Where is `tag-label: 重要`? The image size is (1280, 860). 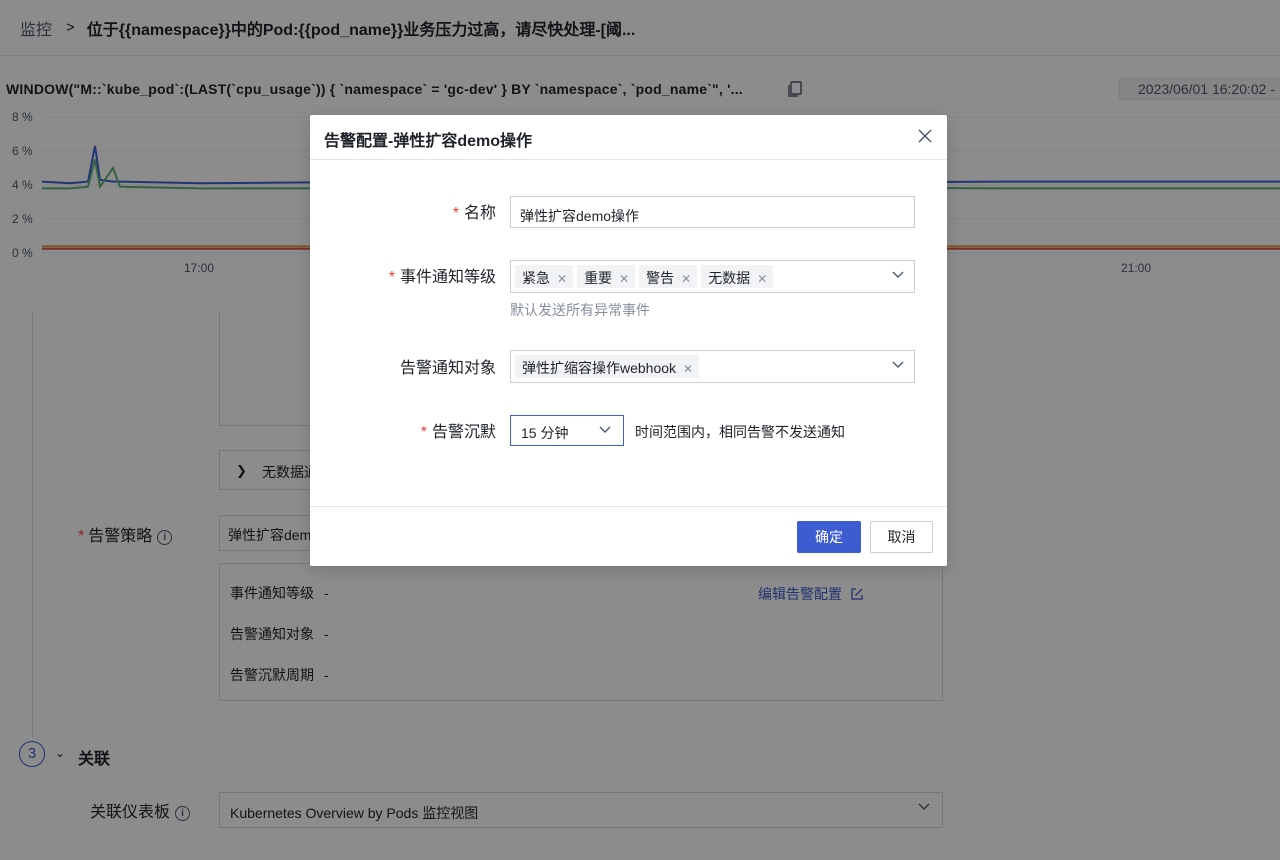 tag-label: 重要 is located at coordinates (598, 278).